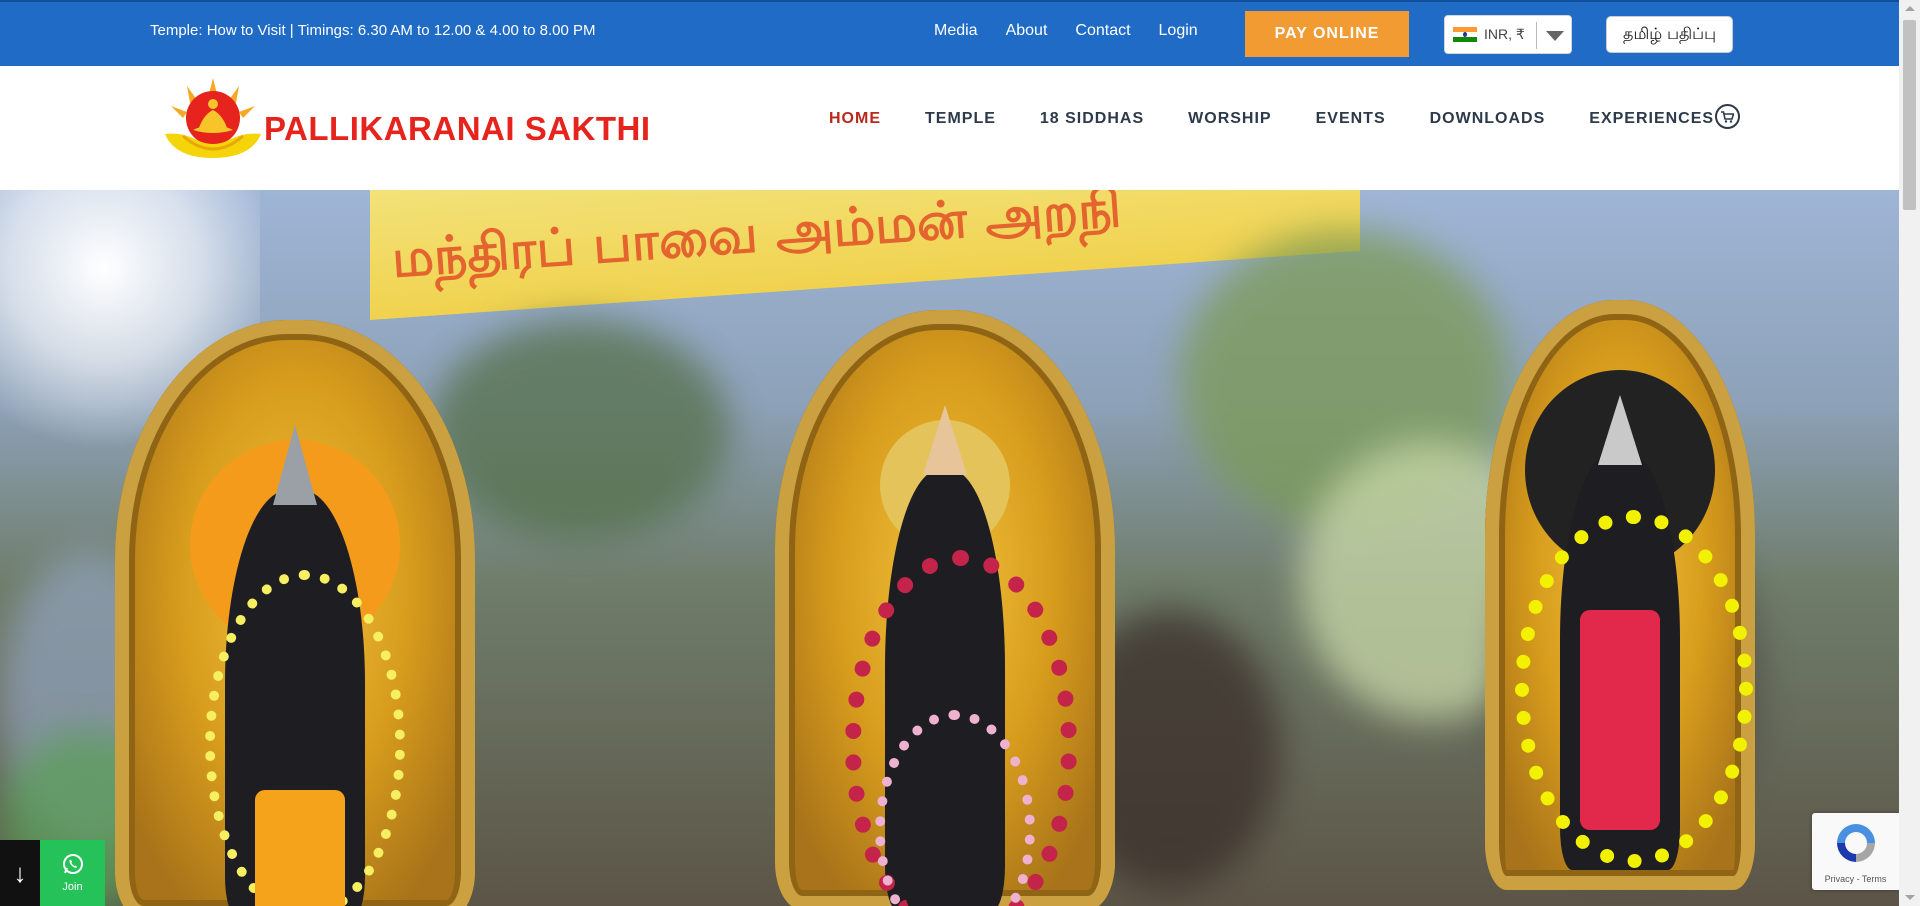 Image resolution: width=1920 pixels, height=906 pixels. What do you see at coordinates (1909, 453) in the screenshot?
I see `page-scrollbar` at bounding box center [1909, 453].